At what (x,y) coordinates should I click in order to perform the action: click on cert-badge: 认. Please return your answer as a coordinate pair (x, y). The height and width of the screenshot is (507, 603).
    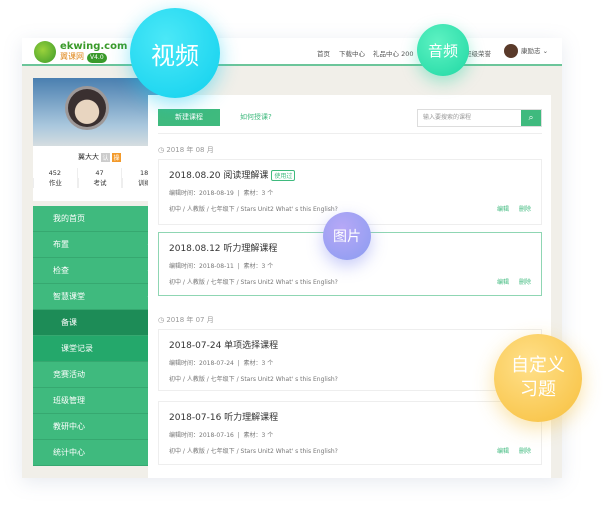
    Looking at the image, I should click on (105, 157).